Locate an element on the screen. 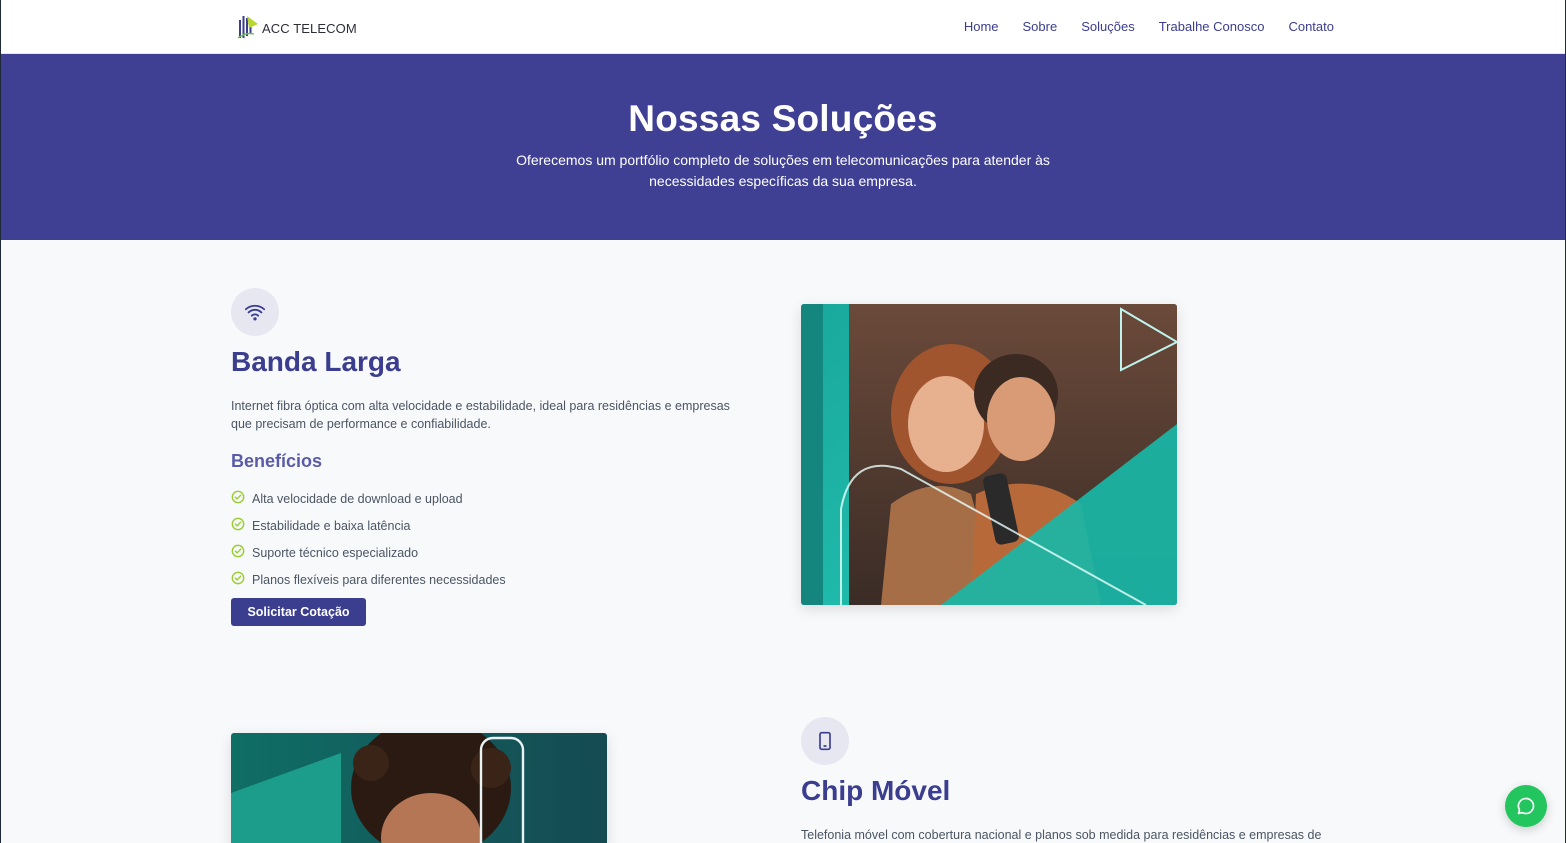 The width and height of the screenshot is (1566, 843). section-title-chip-movel: Chip Móvel is located at coordinates (876, 790).